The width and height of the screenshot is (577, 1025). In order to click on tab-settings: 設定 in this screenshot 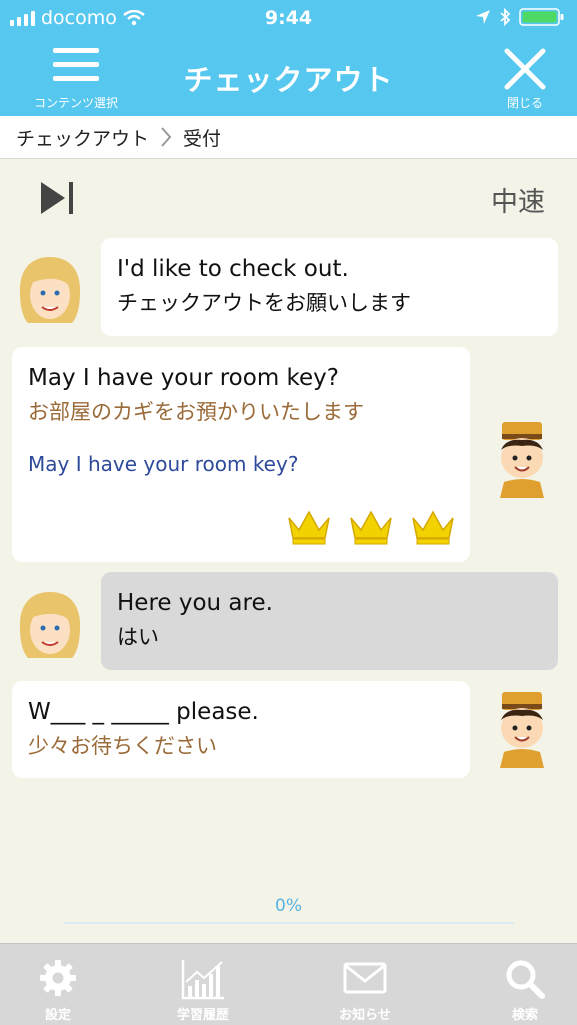, I will do `click(58, 988)`.